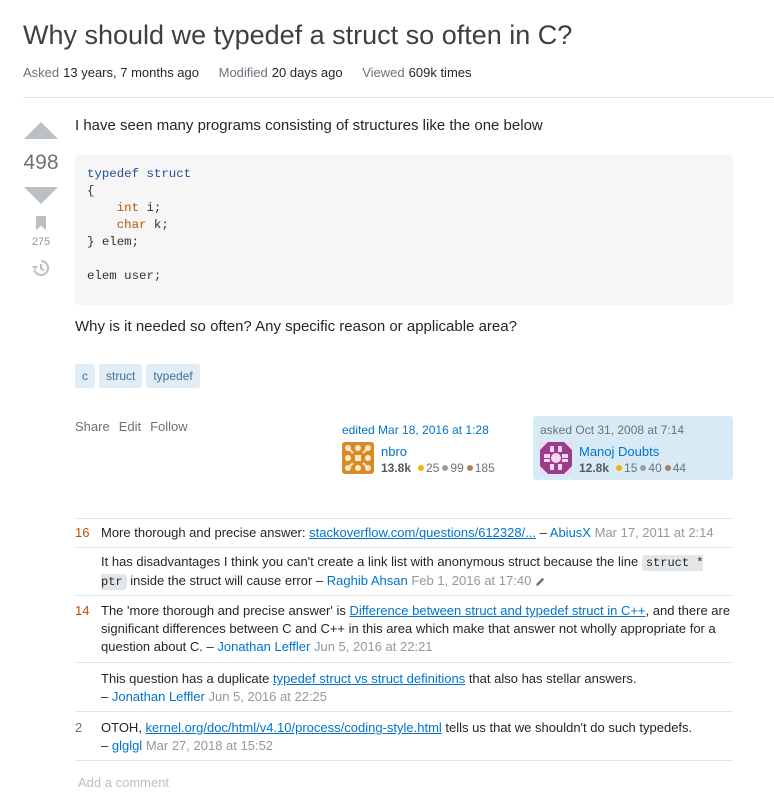 The width and height of the screenshot is (774, 806). I want to click on owner-reputation: 12.8k 15 40 44, so click(633, 468).